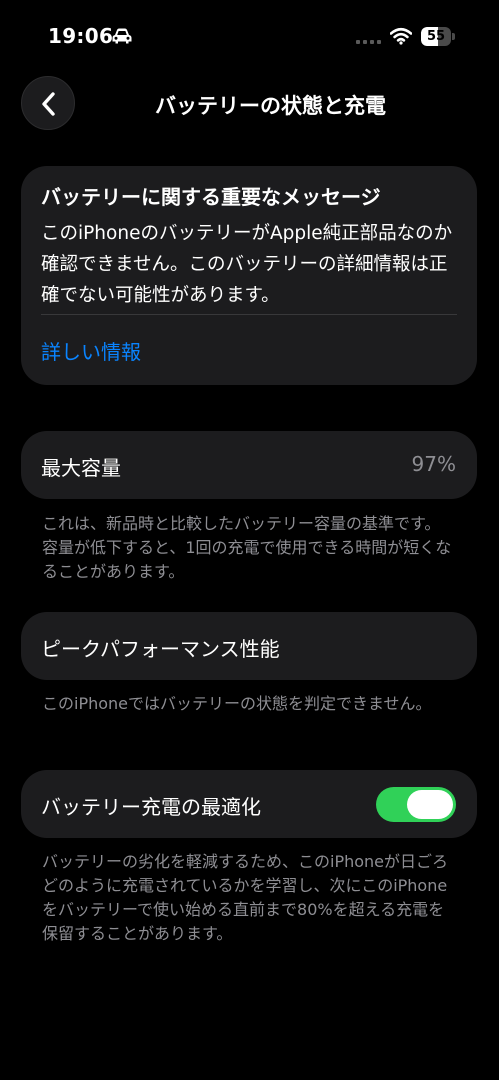  I want to click on peak-performance-row: ピークパフォーマンス性能, so click(249, 646).